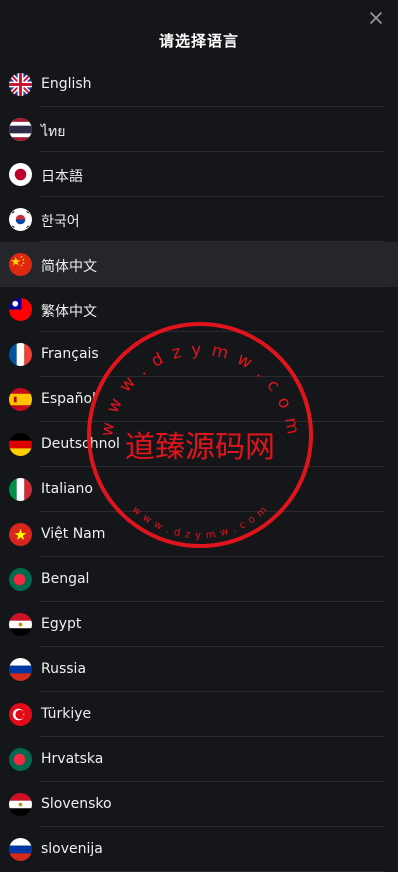 The image size is (398, 872). Describe the element at coordinates (376, 18) in the screenshot. I see `close-icon` at that location.